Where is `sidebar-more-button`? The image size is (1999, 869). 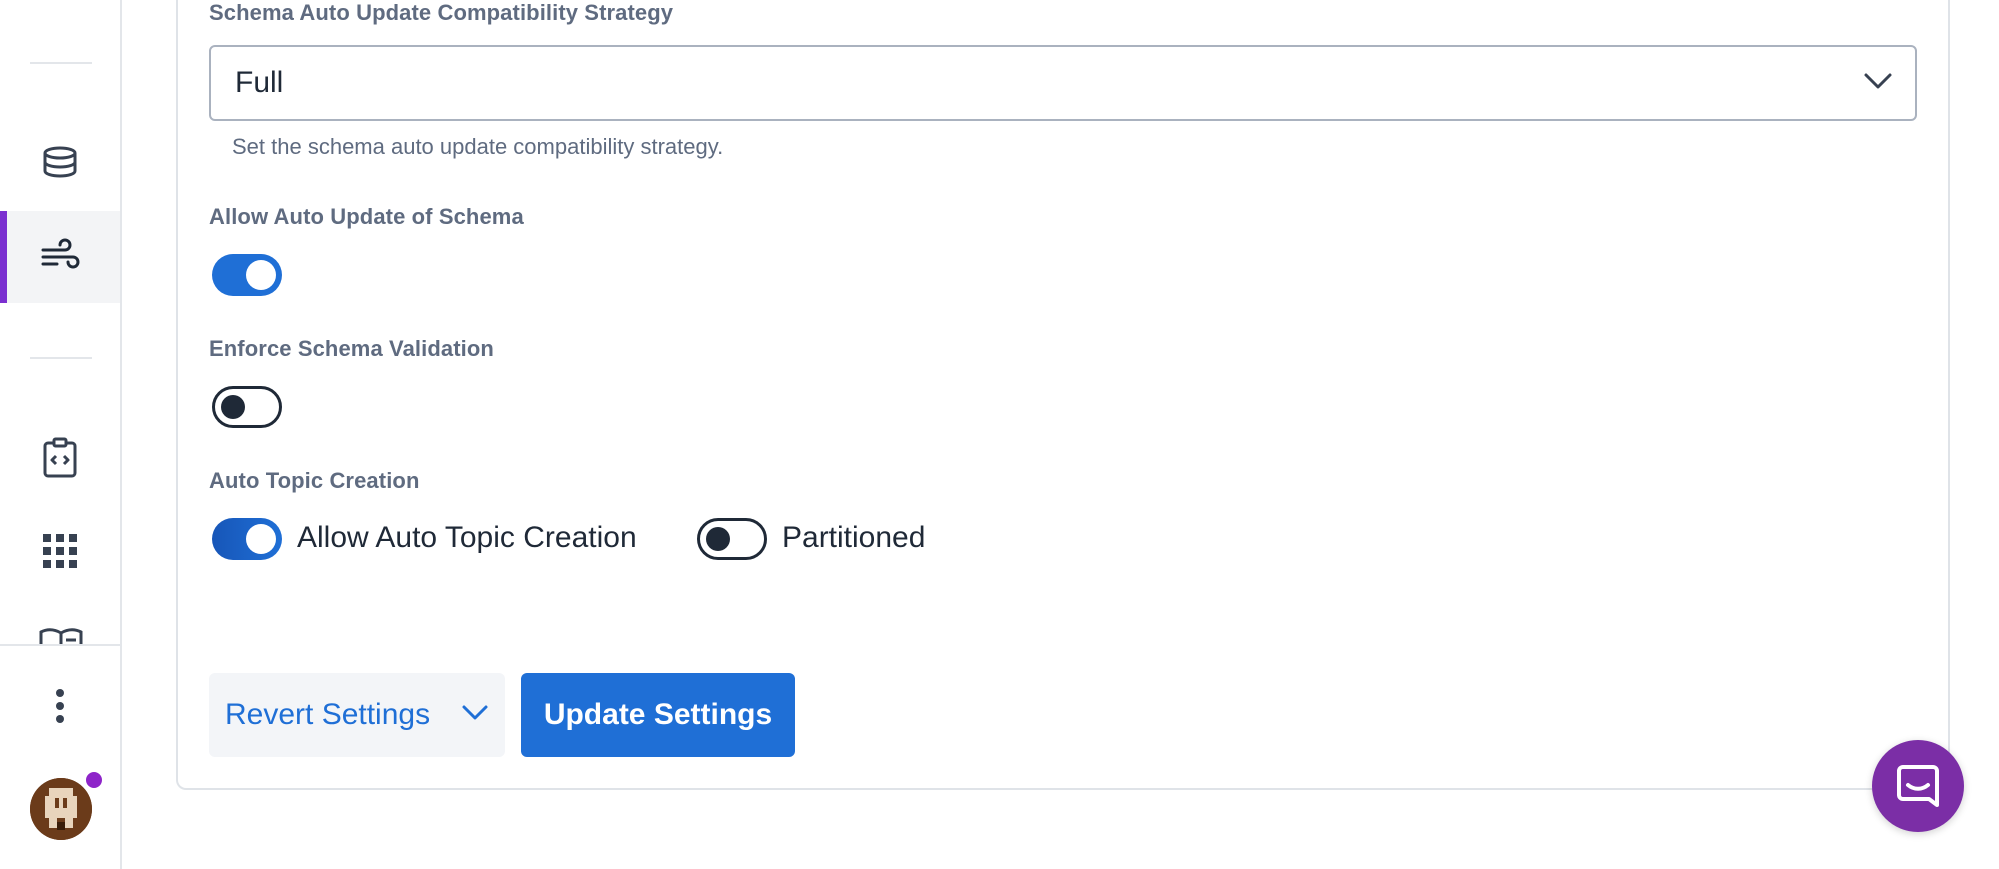 sidebar-more-button is located at coordinates (60, 706).